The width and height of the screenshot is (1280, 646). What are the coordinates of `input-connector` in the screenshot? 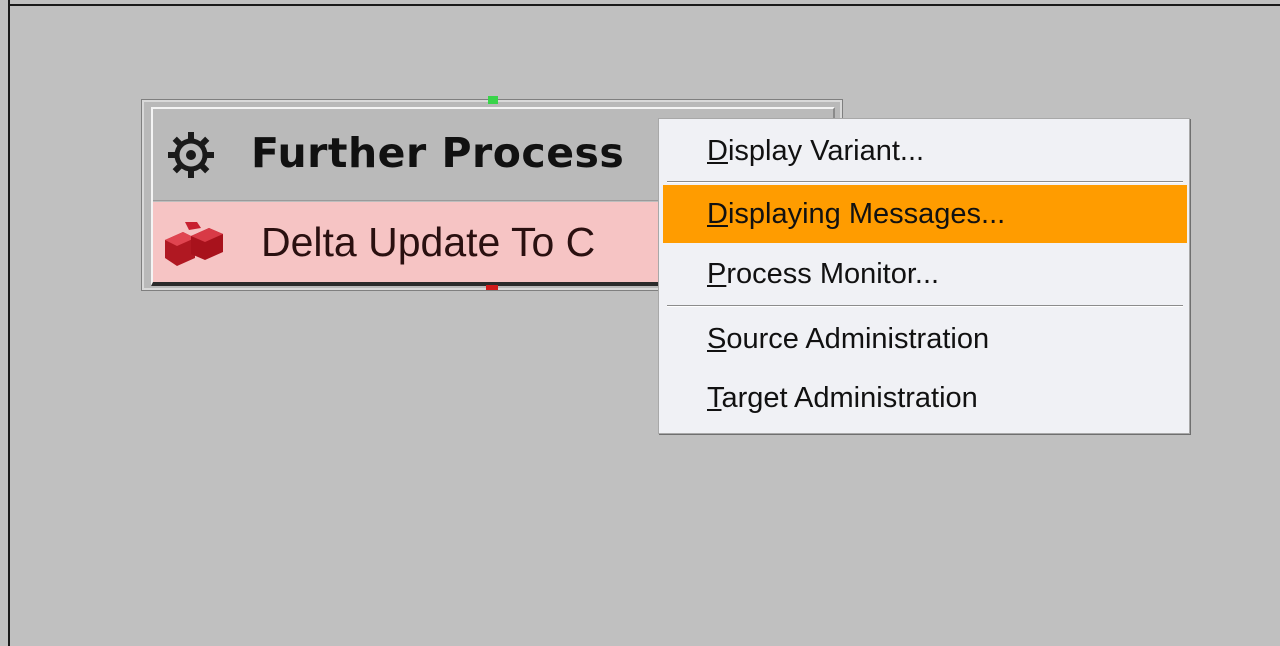 It's located at (493, 100).